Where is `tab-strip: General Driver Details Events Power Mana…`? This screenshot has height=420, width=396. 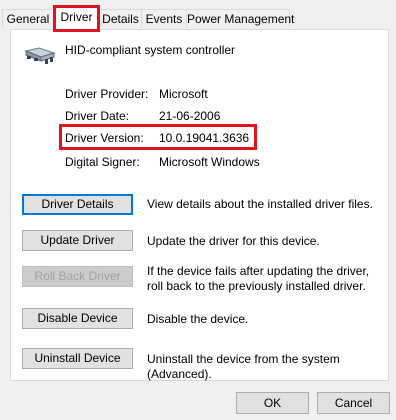 tab-strip: General Driver Details Events Power Mana… is located at coordinates (198, 16).